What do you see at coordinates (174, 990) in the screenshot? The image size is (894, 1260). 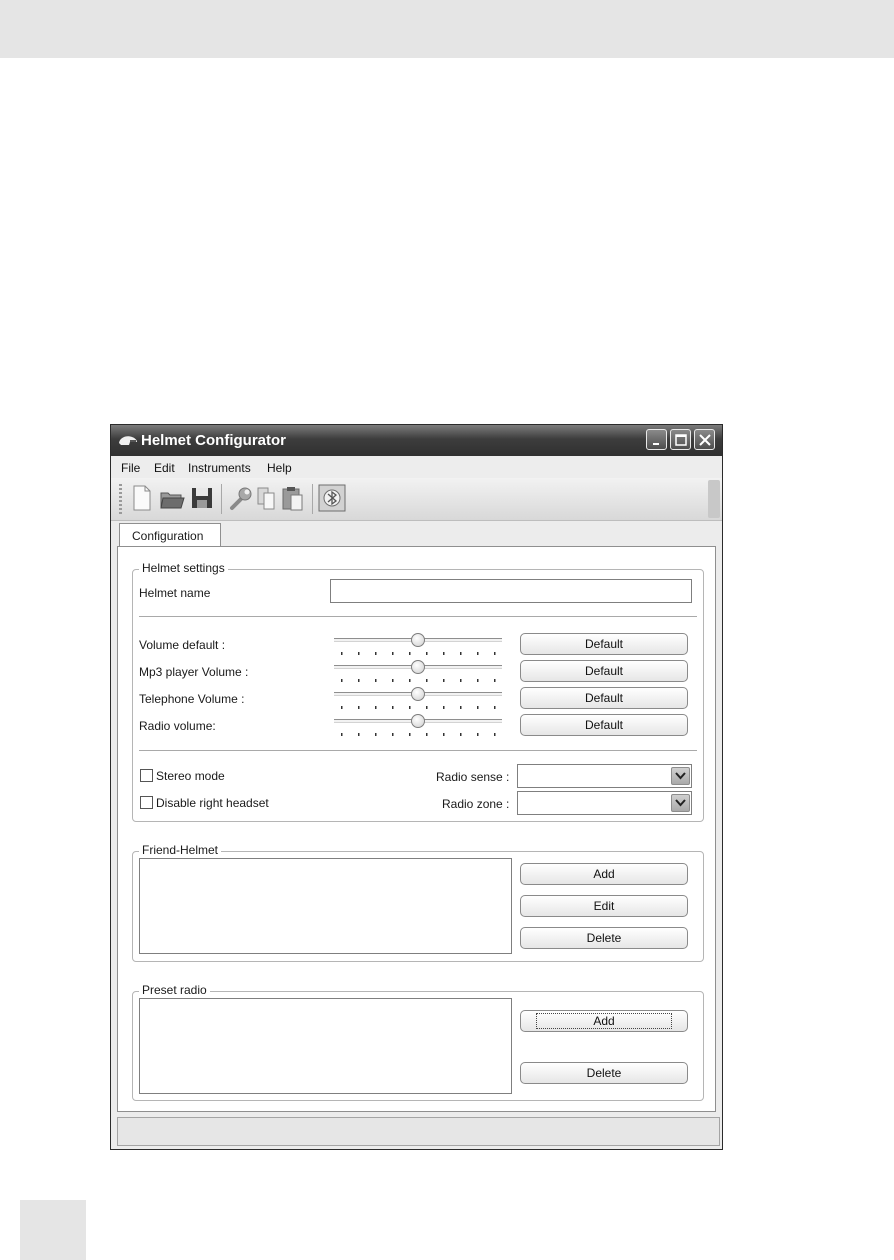 I see `preset-radio-legend: Preset radio` at bounding box center [174, 990].